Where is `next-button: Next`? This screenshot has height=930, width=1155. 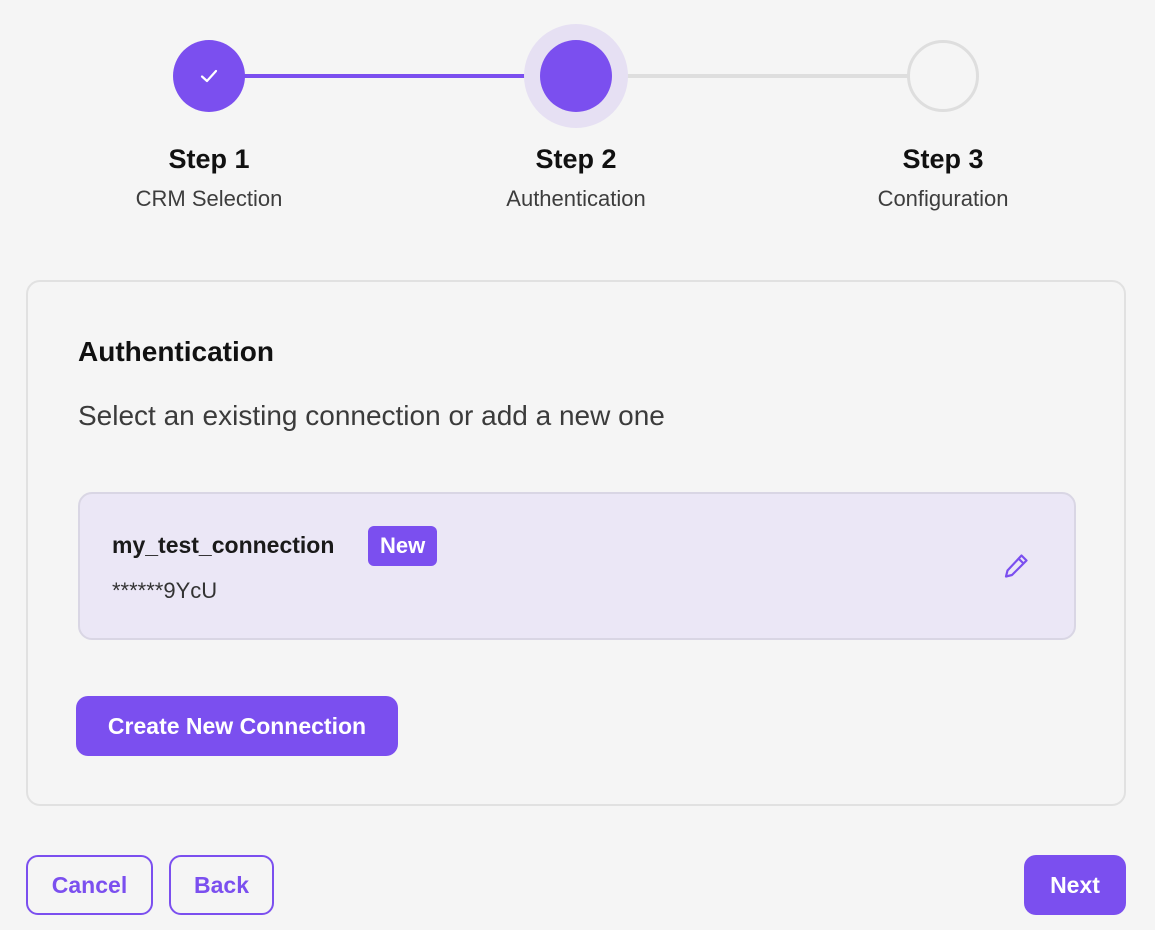 next-button: Next is located at coordinates (1075, 885).